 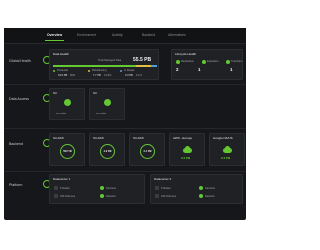 I want to click on backend-card-3: S3-ARC 2.4 PB, so click(x=147, y=149).